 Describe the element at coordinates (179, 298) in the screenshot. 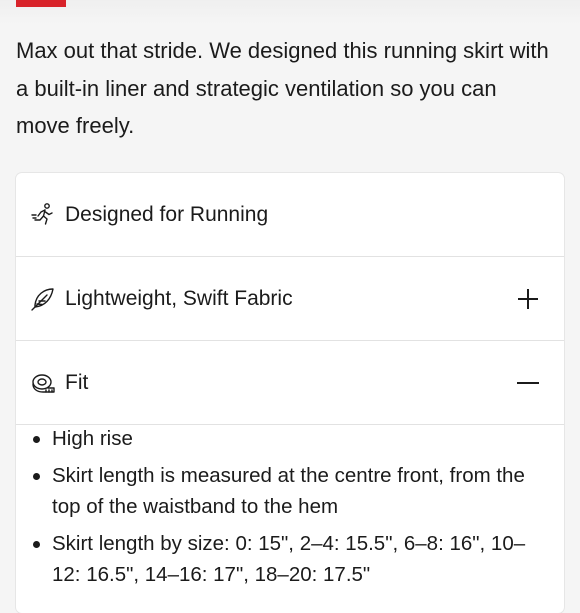

I see `feature-label: Lightweight, Swift Fabric` at that location.